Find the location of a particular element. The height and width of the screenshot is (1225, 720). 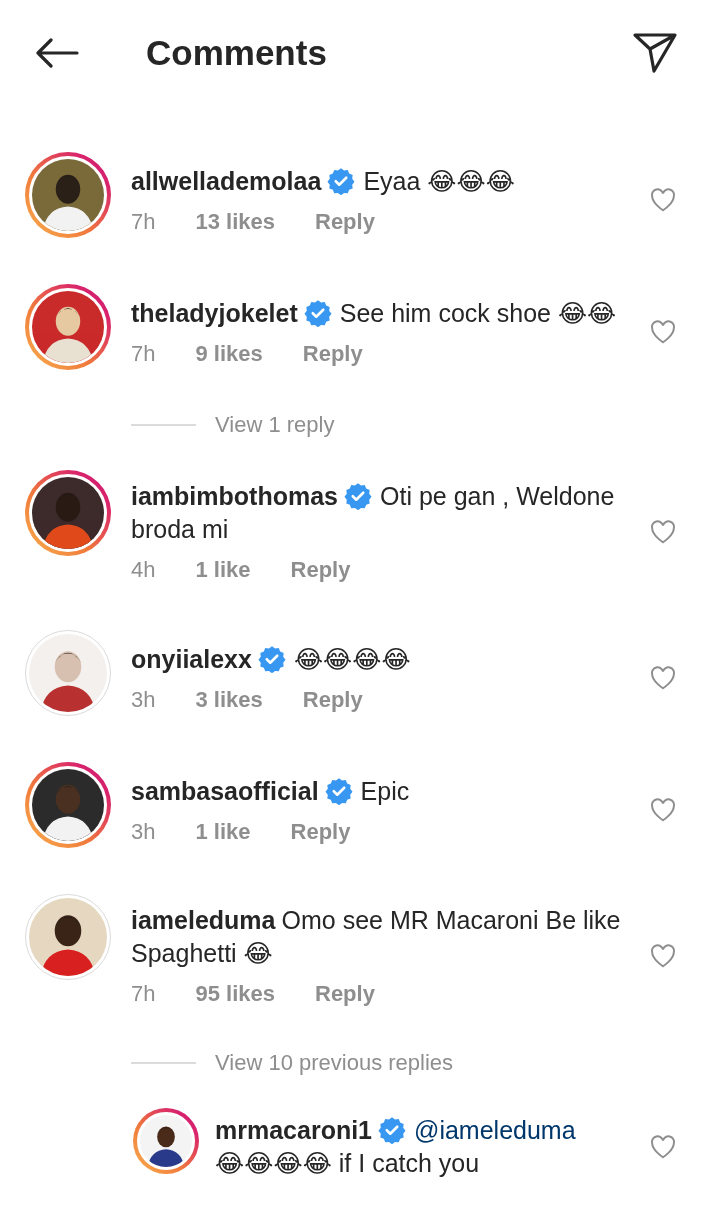

username: iambimbothomas is located at coordinates (234, 496).